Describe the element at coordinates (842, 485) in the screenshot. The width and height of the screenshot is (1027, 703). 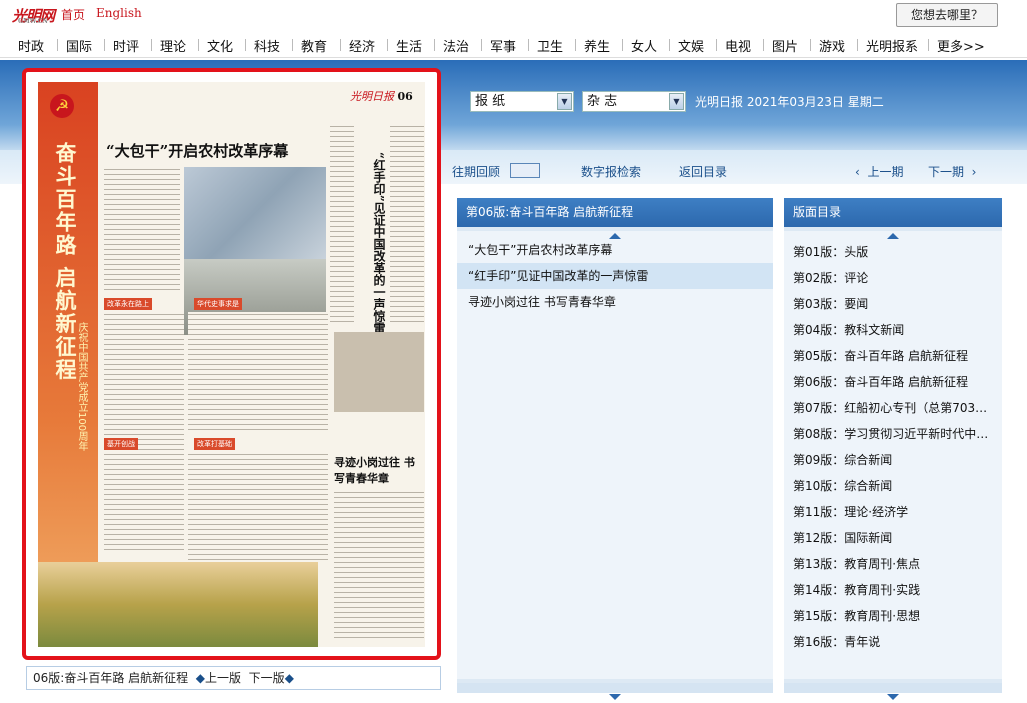
I see `toc-page-link: 第10版：综合新闻` at that location.